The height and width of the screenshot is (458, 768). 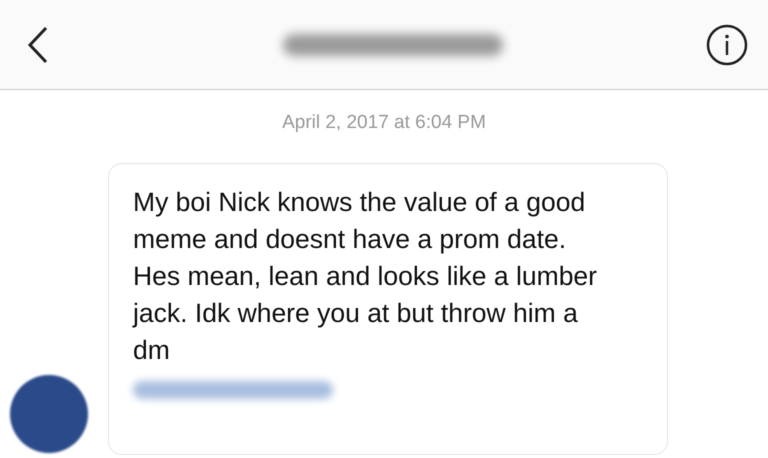 I want to click on info-button, so click(x=727, y=45).